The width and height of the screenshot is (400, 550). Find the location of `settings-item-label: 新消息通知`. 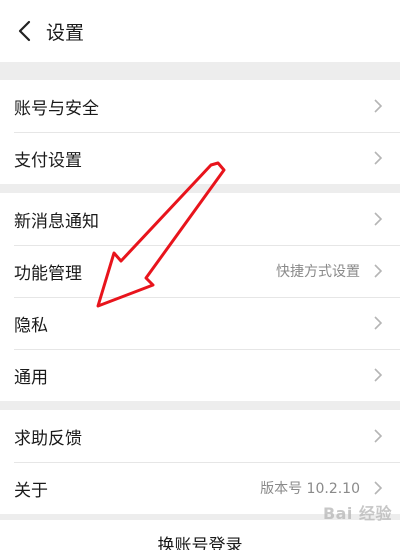

settings-item-label: 新消息通知 is located at coordinates (56, 221).